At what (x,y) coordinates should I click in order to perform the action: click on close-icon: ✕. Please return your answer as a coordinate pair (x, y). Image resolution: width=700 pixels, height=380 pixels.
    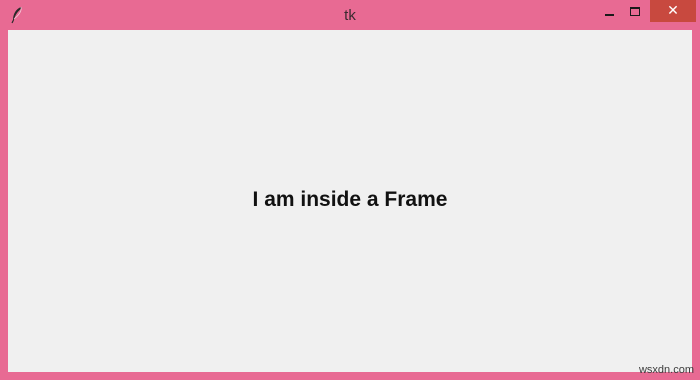
    Looking at the image, I should click on (673, 11).